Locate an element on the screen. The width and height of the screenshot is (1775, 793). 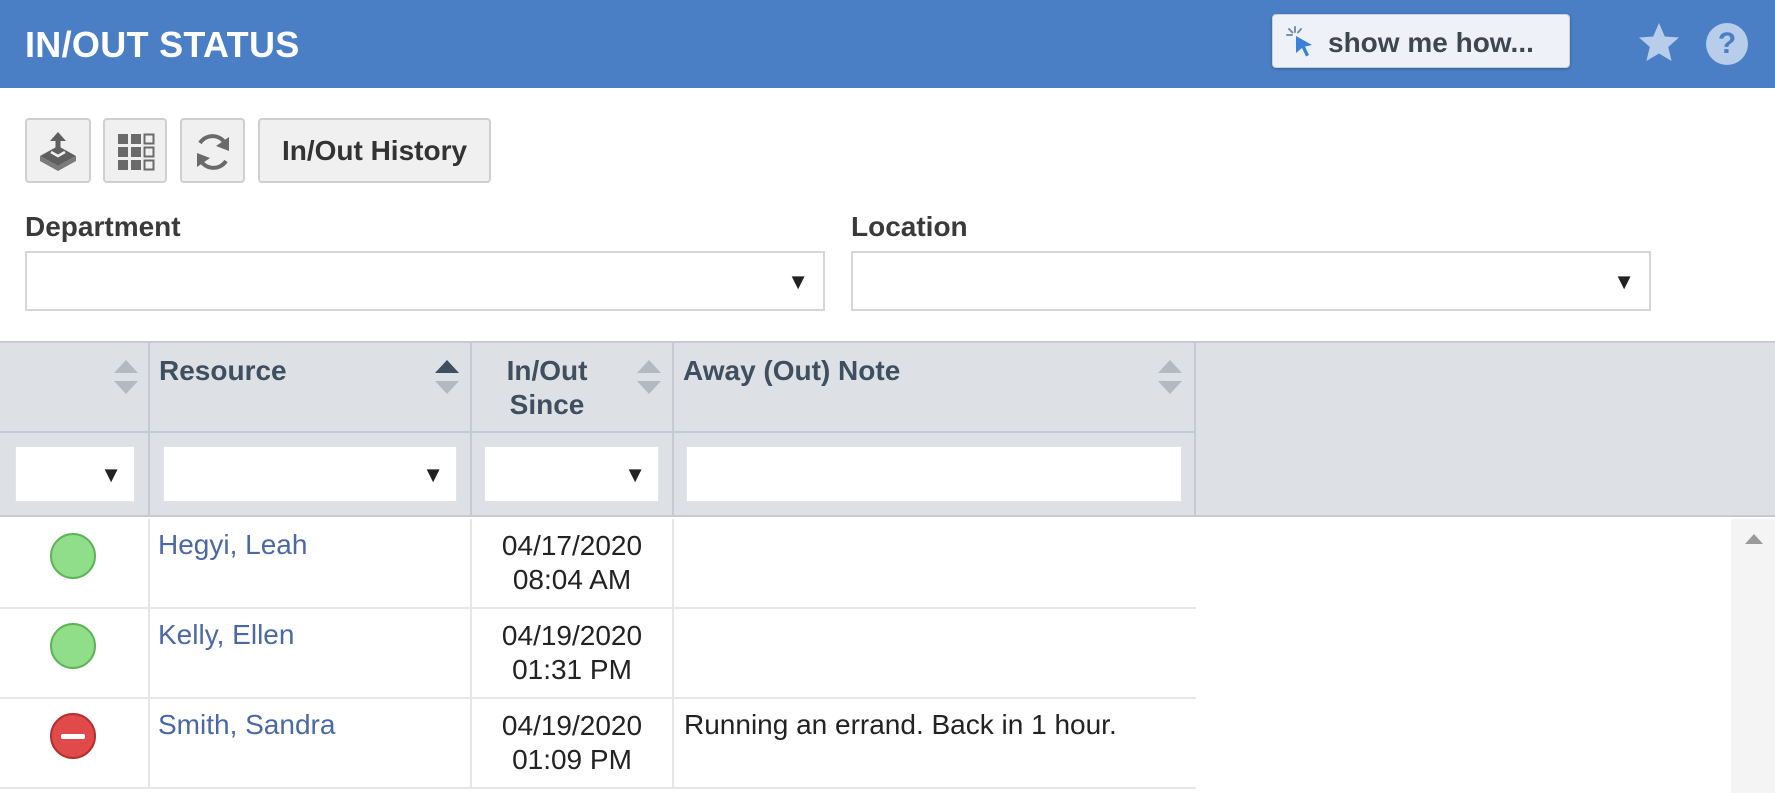
page-header: IN/OUT STATUS show me how... ? is located at coordinates (887, 44).